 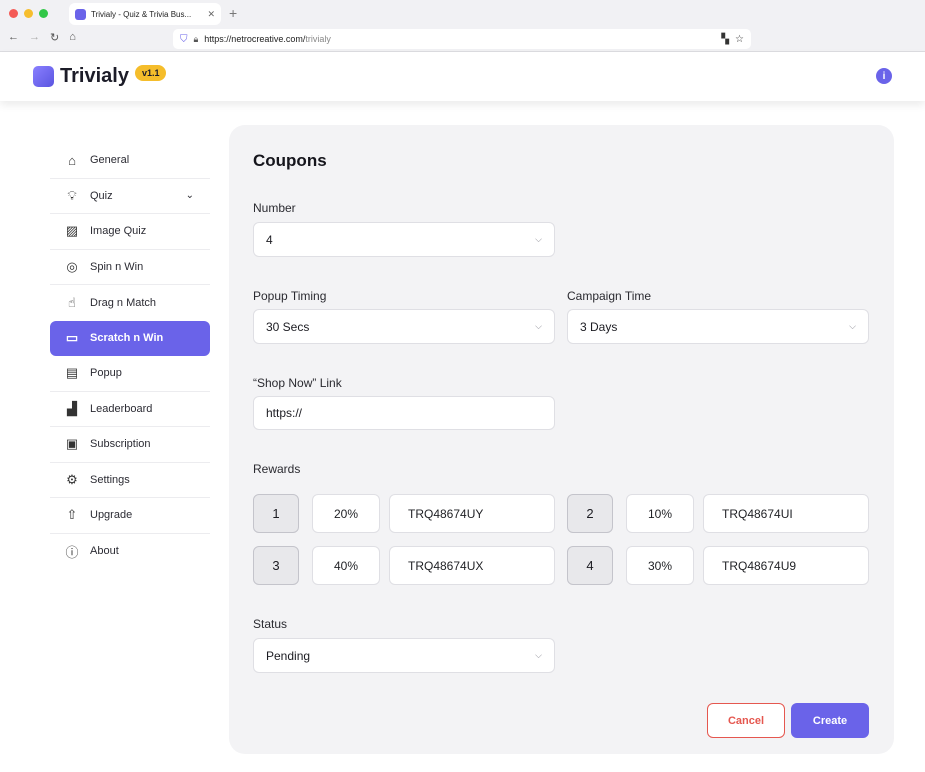 What do you see at coordinates (211, 14) in the screenshot?
I see `tab-close-icon: ✕` at bounding box center [211, 14].